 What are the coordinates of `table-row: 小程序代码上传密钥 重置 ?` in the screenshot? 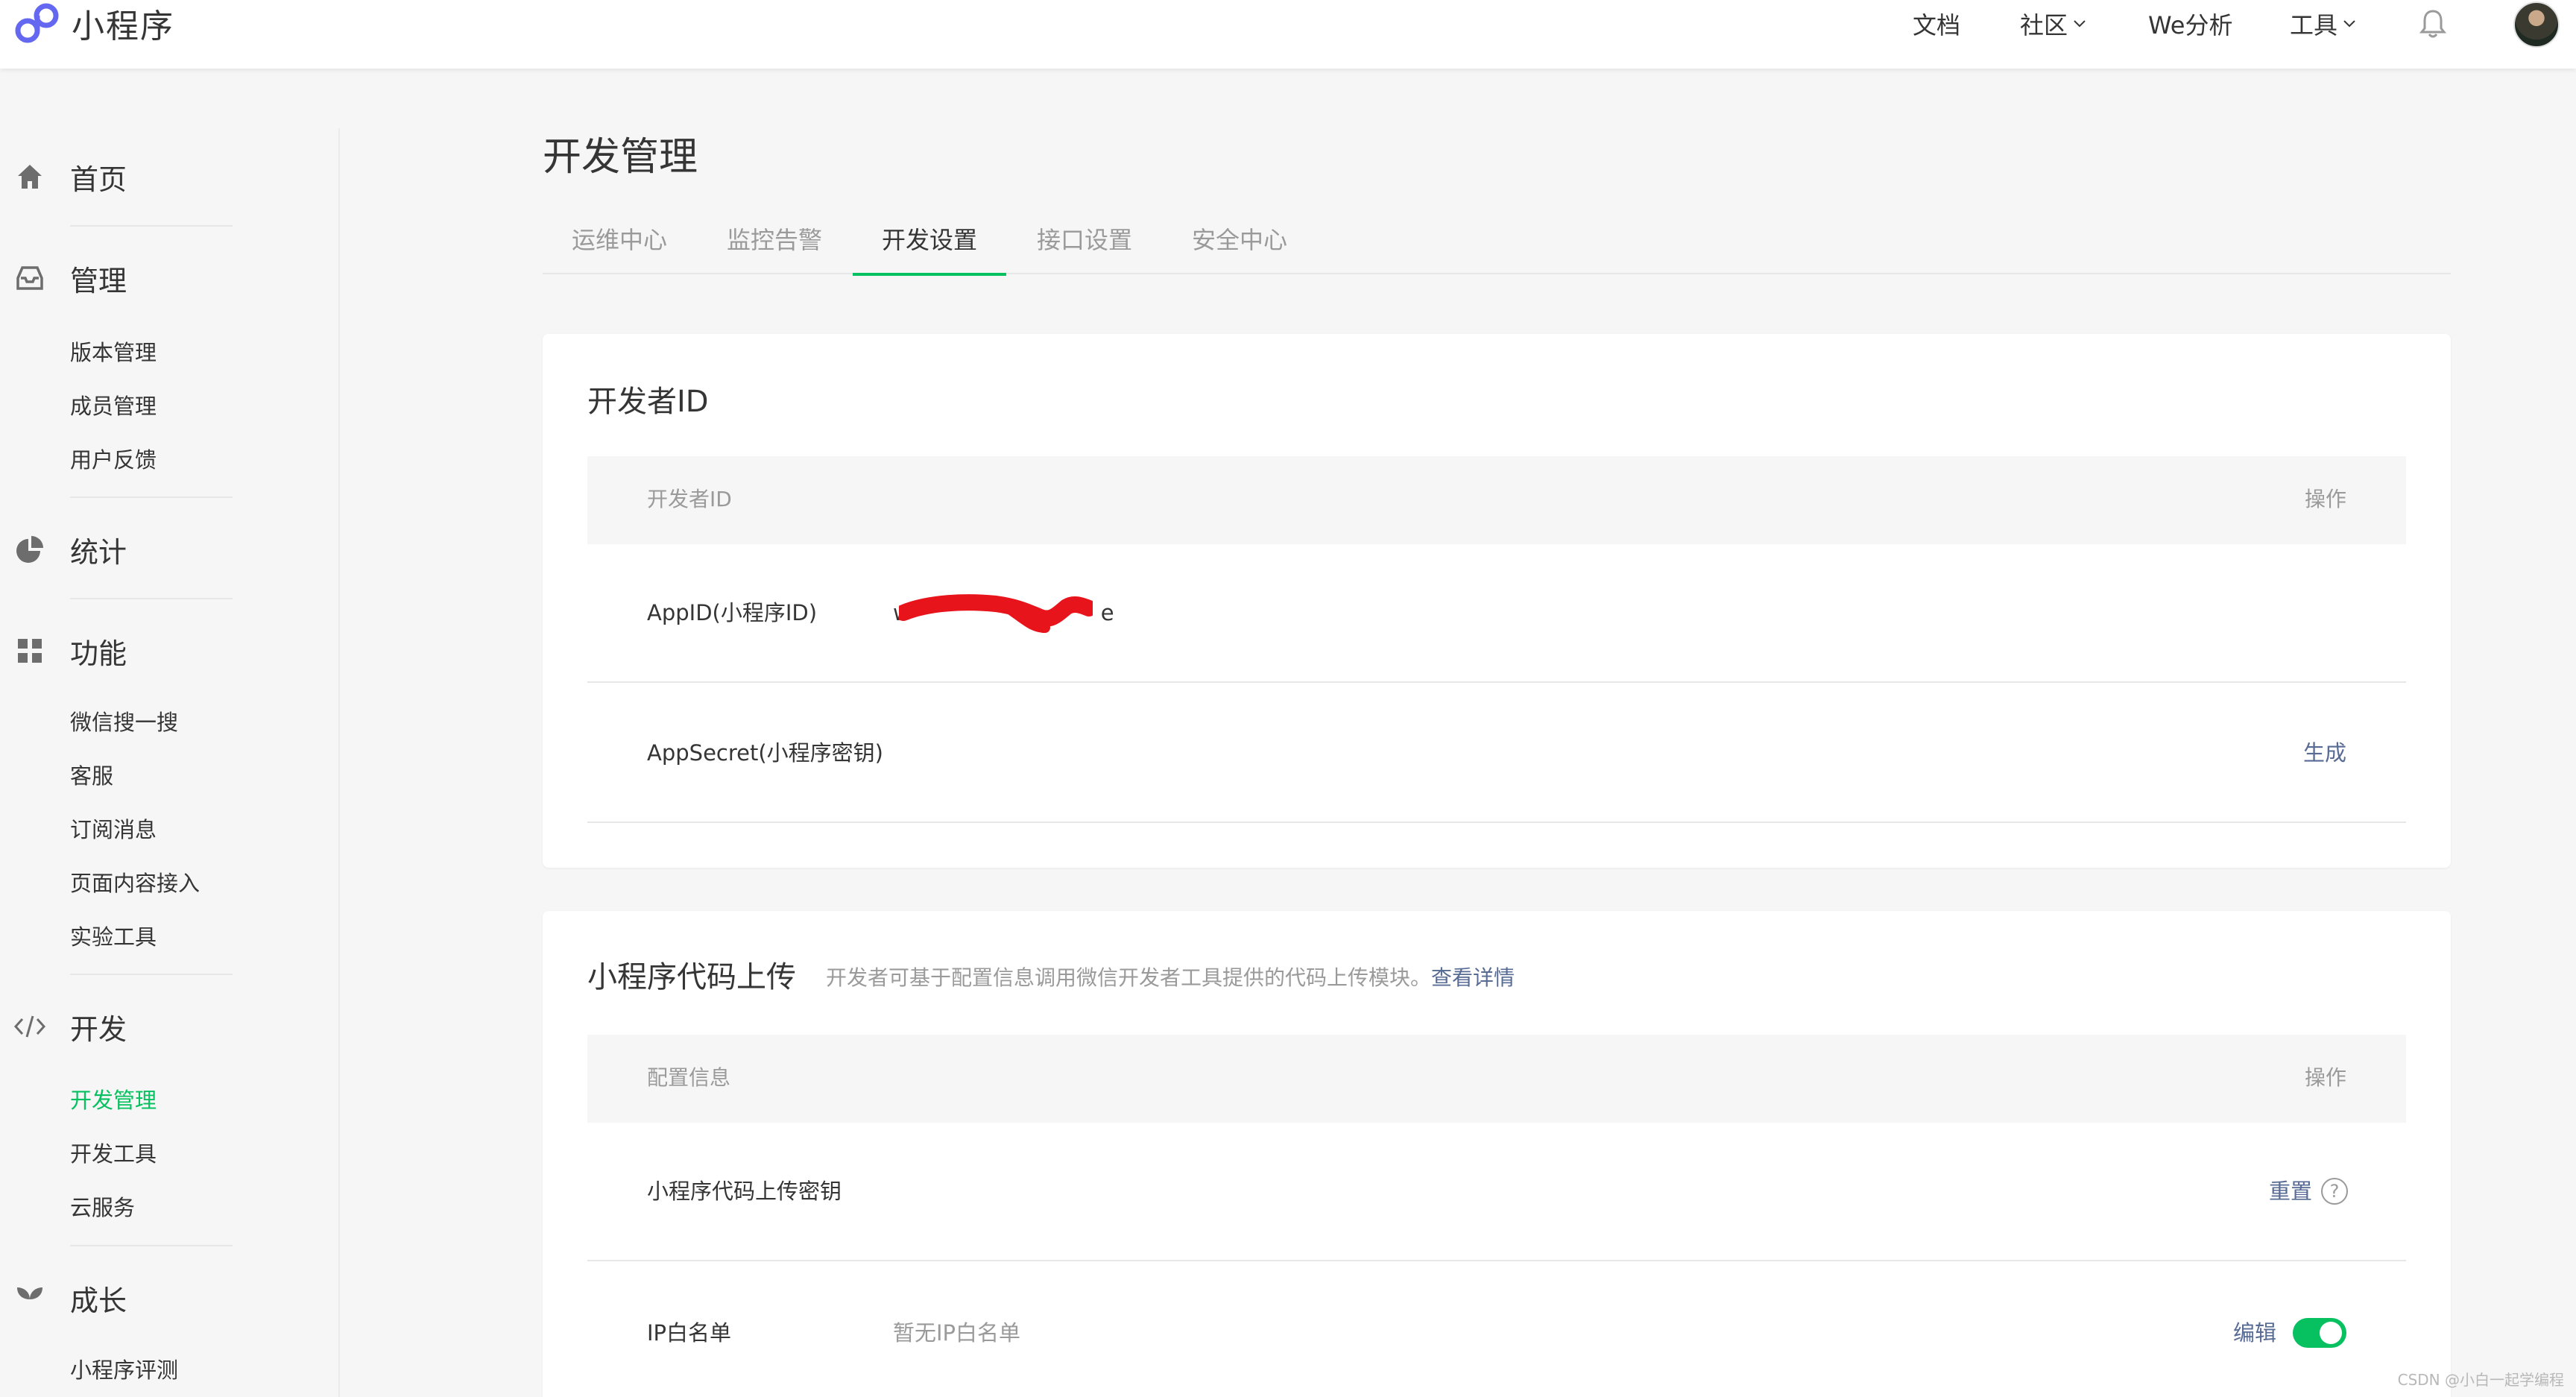 It's located at (1497, 1192).